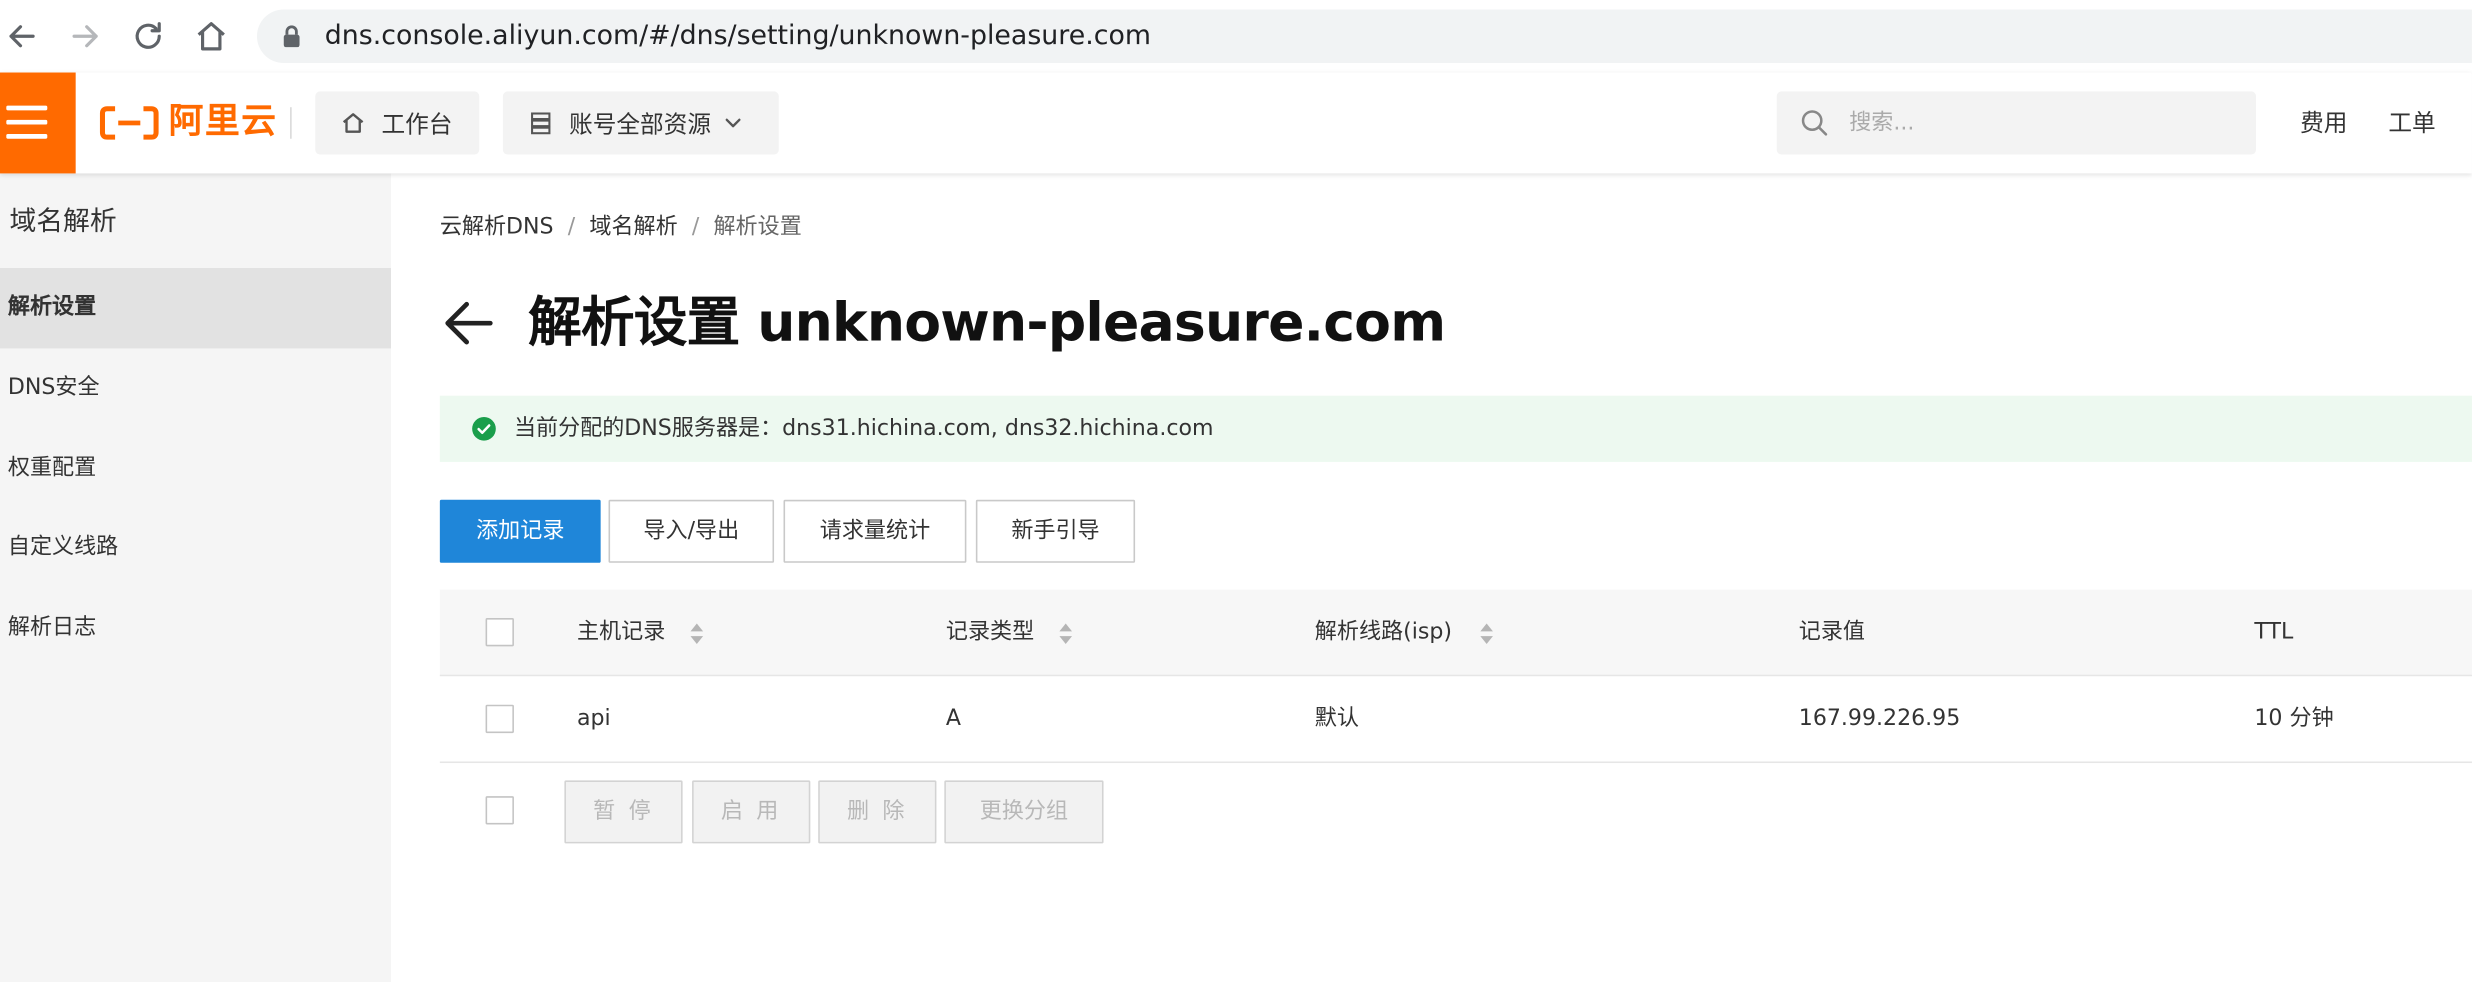 The height and width of the screenshot is (982, 2472). What do you see at coordinates (757, 227) in the screenshot?
I see `breadcrumb-current: 解析设置` at bounding box center [757, 227].